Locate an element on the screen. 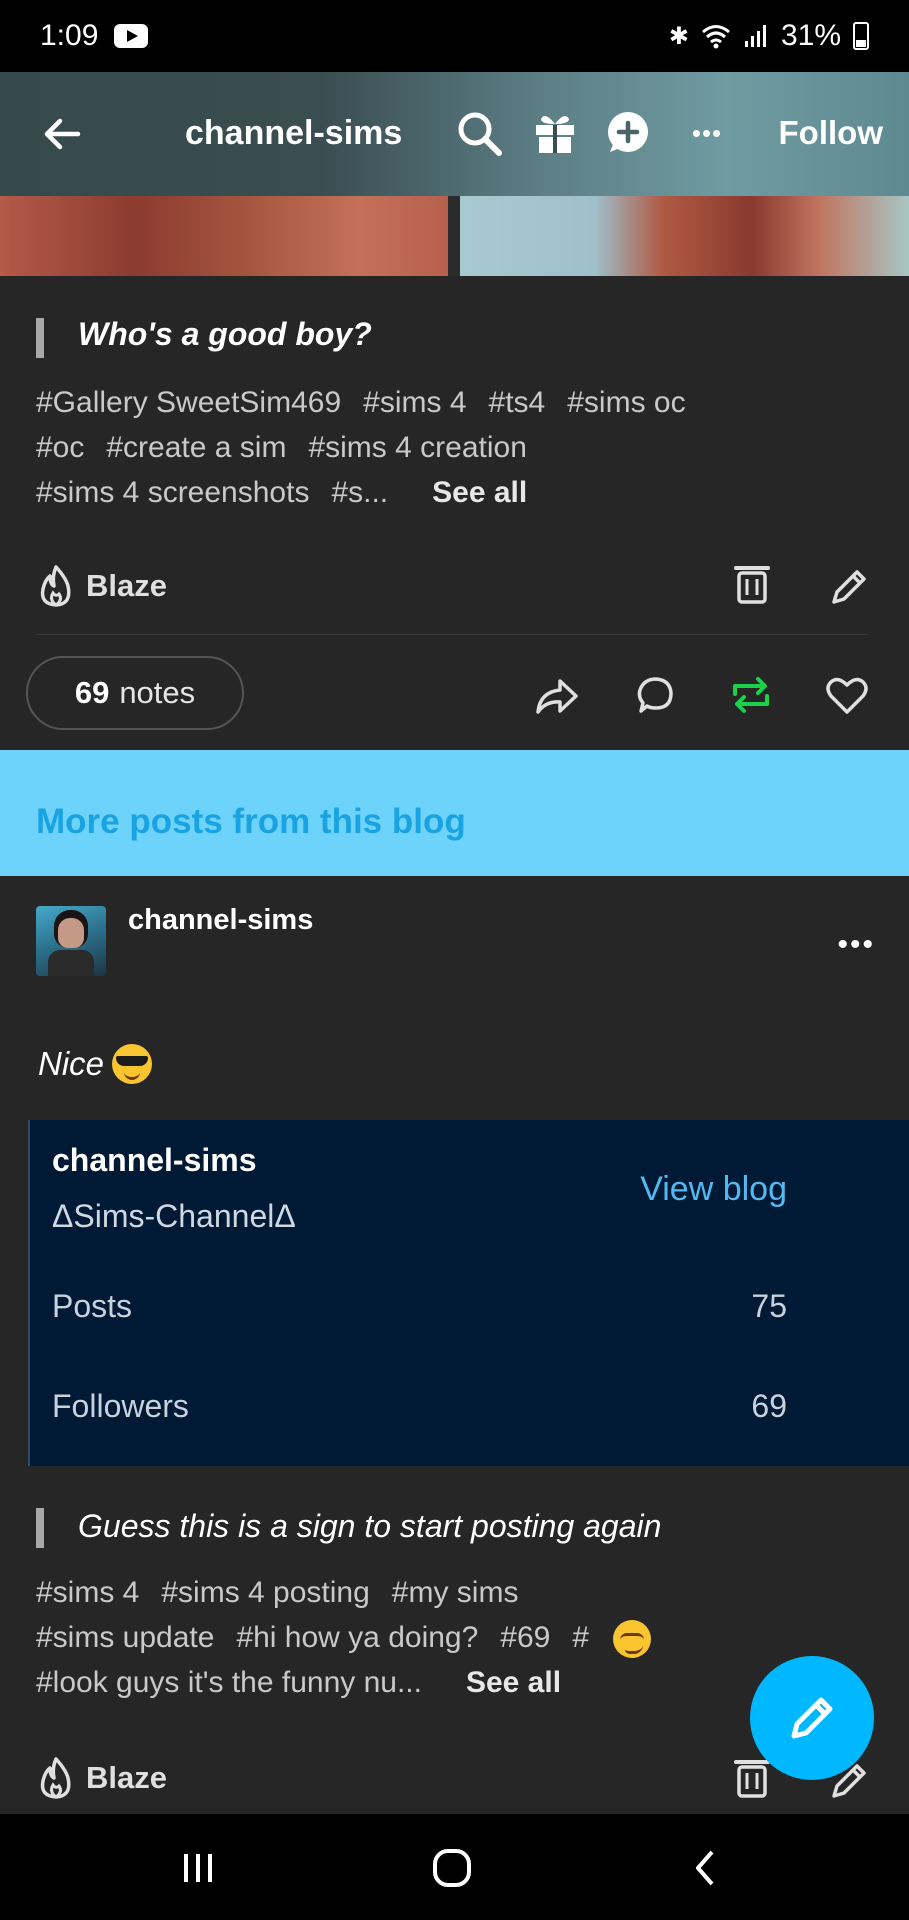 The height and width of the screenshot is (1920, 909). followers-count: 69 is located at coordinates (769, 1406).